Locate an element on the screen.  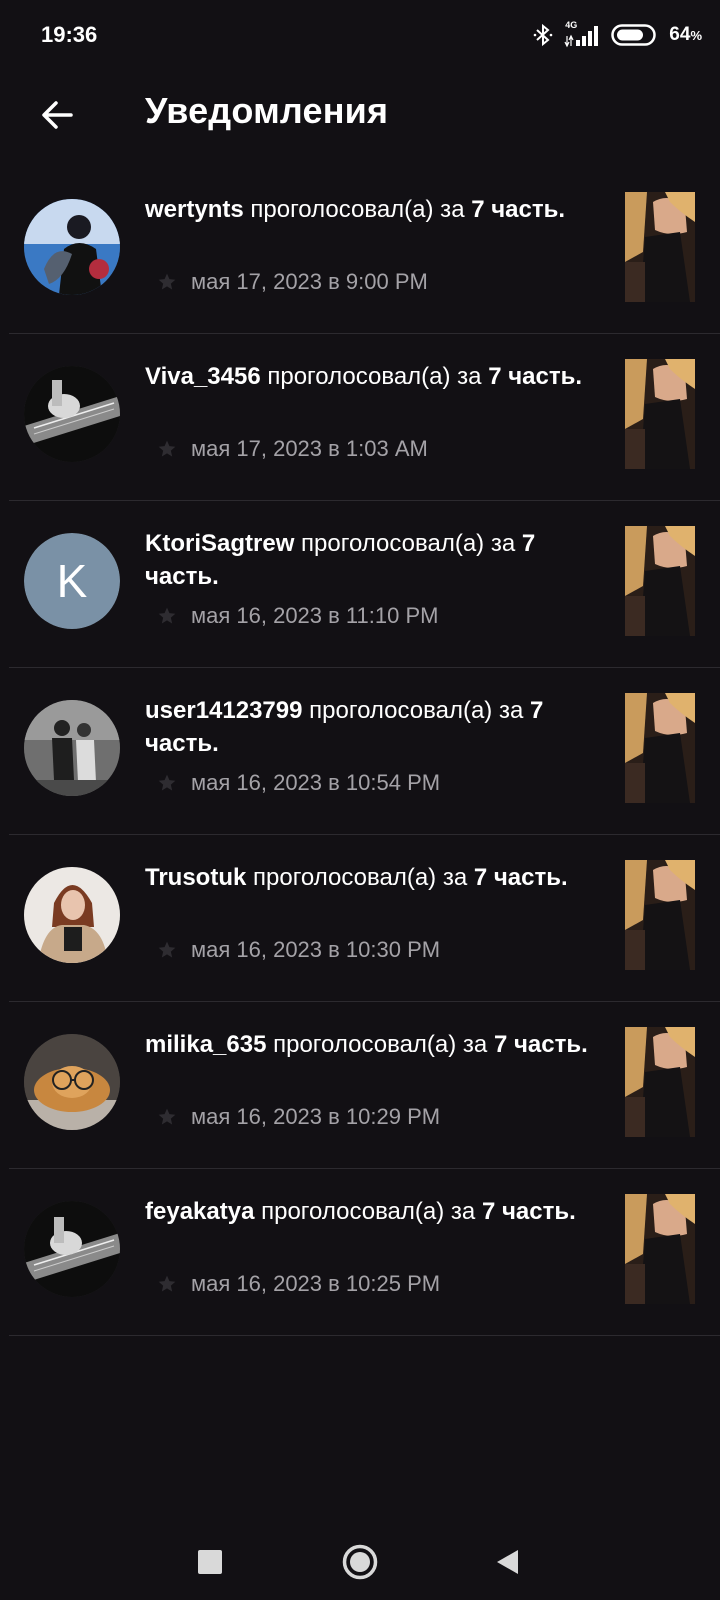
notification-date: мая 16, 2023 в 10:54 PM is located at coordinates (316, 782).